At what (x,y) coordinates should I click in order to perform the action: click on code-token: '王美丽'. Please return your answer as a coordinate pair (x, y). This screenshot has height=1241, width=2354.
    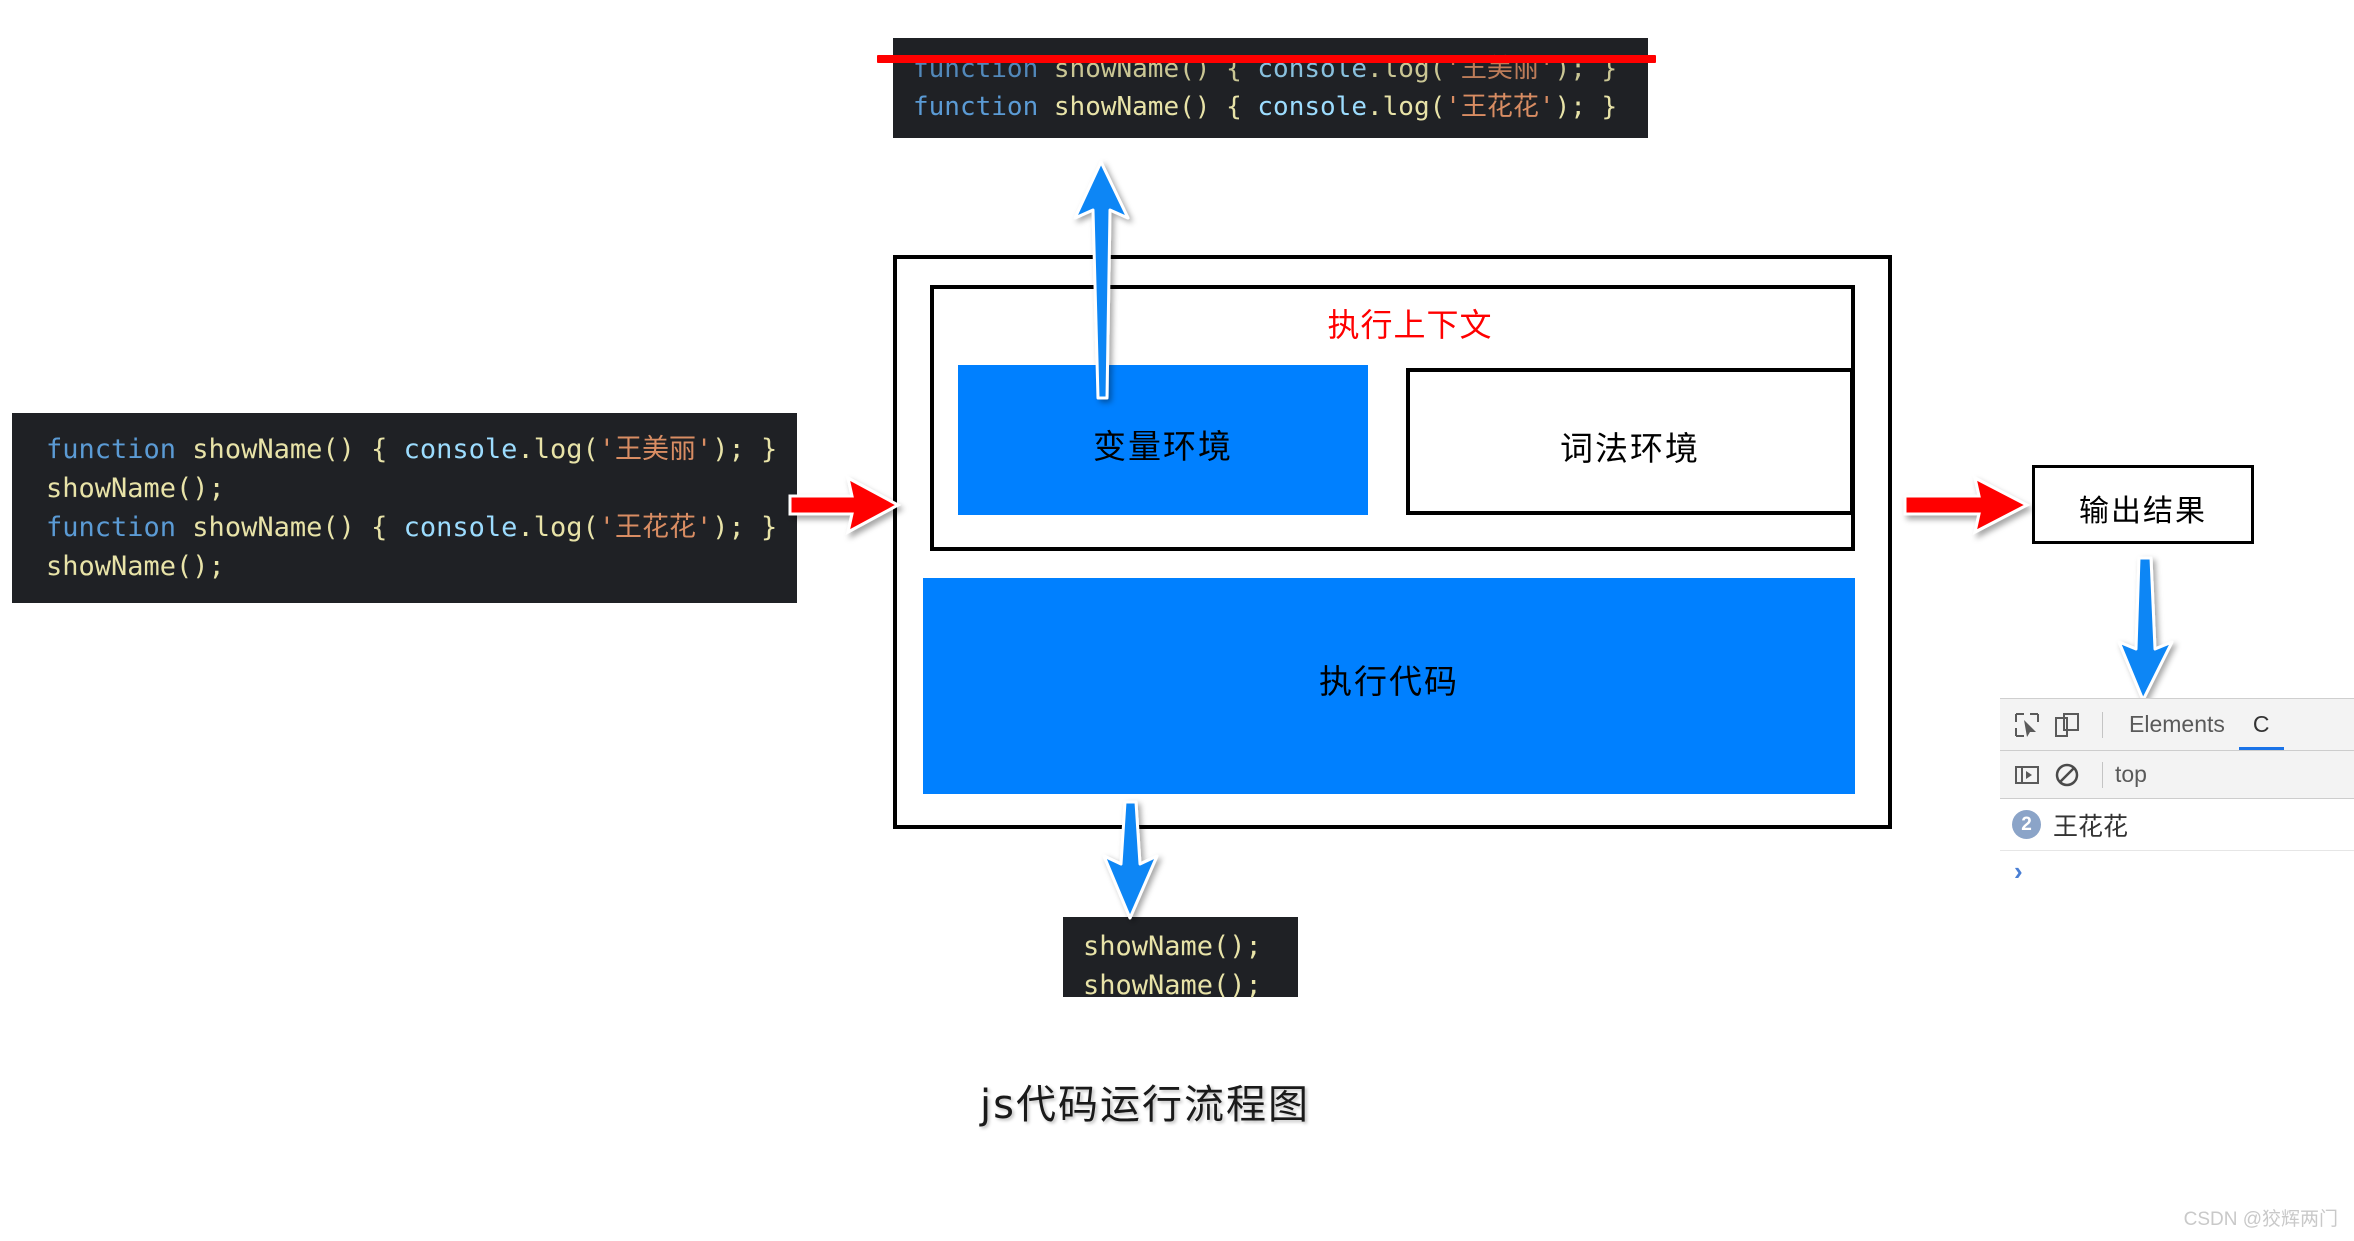
    Looking at the image, I should click on (655, 449).